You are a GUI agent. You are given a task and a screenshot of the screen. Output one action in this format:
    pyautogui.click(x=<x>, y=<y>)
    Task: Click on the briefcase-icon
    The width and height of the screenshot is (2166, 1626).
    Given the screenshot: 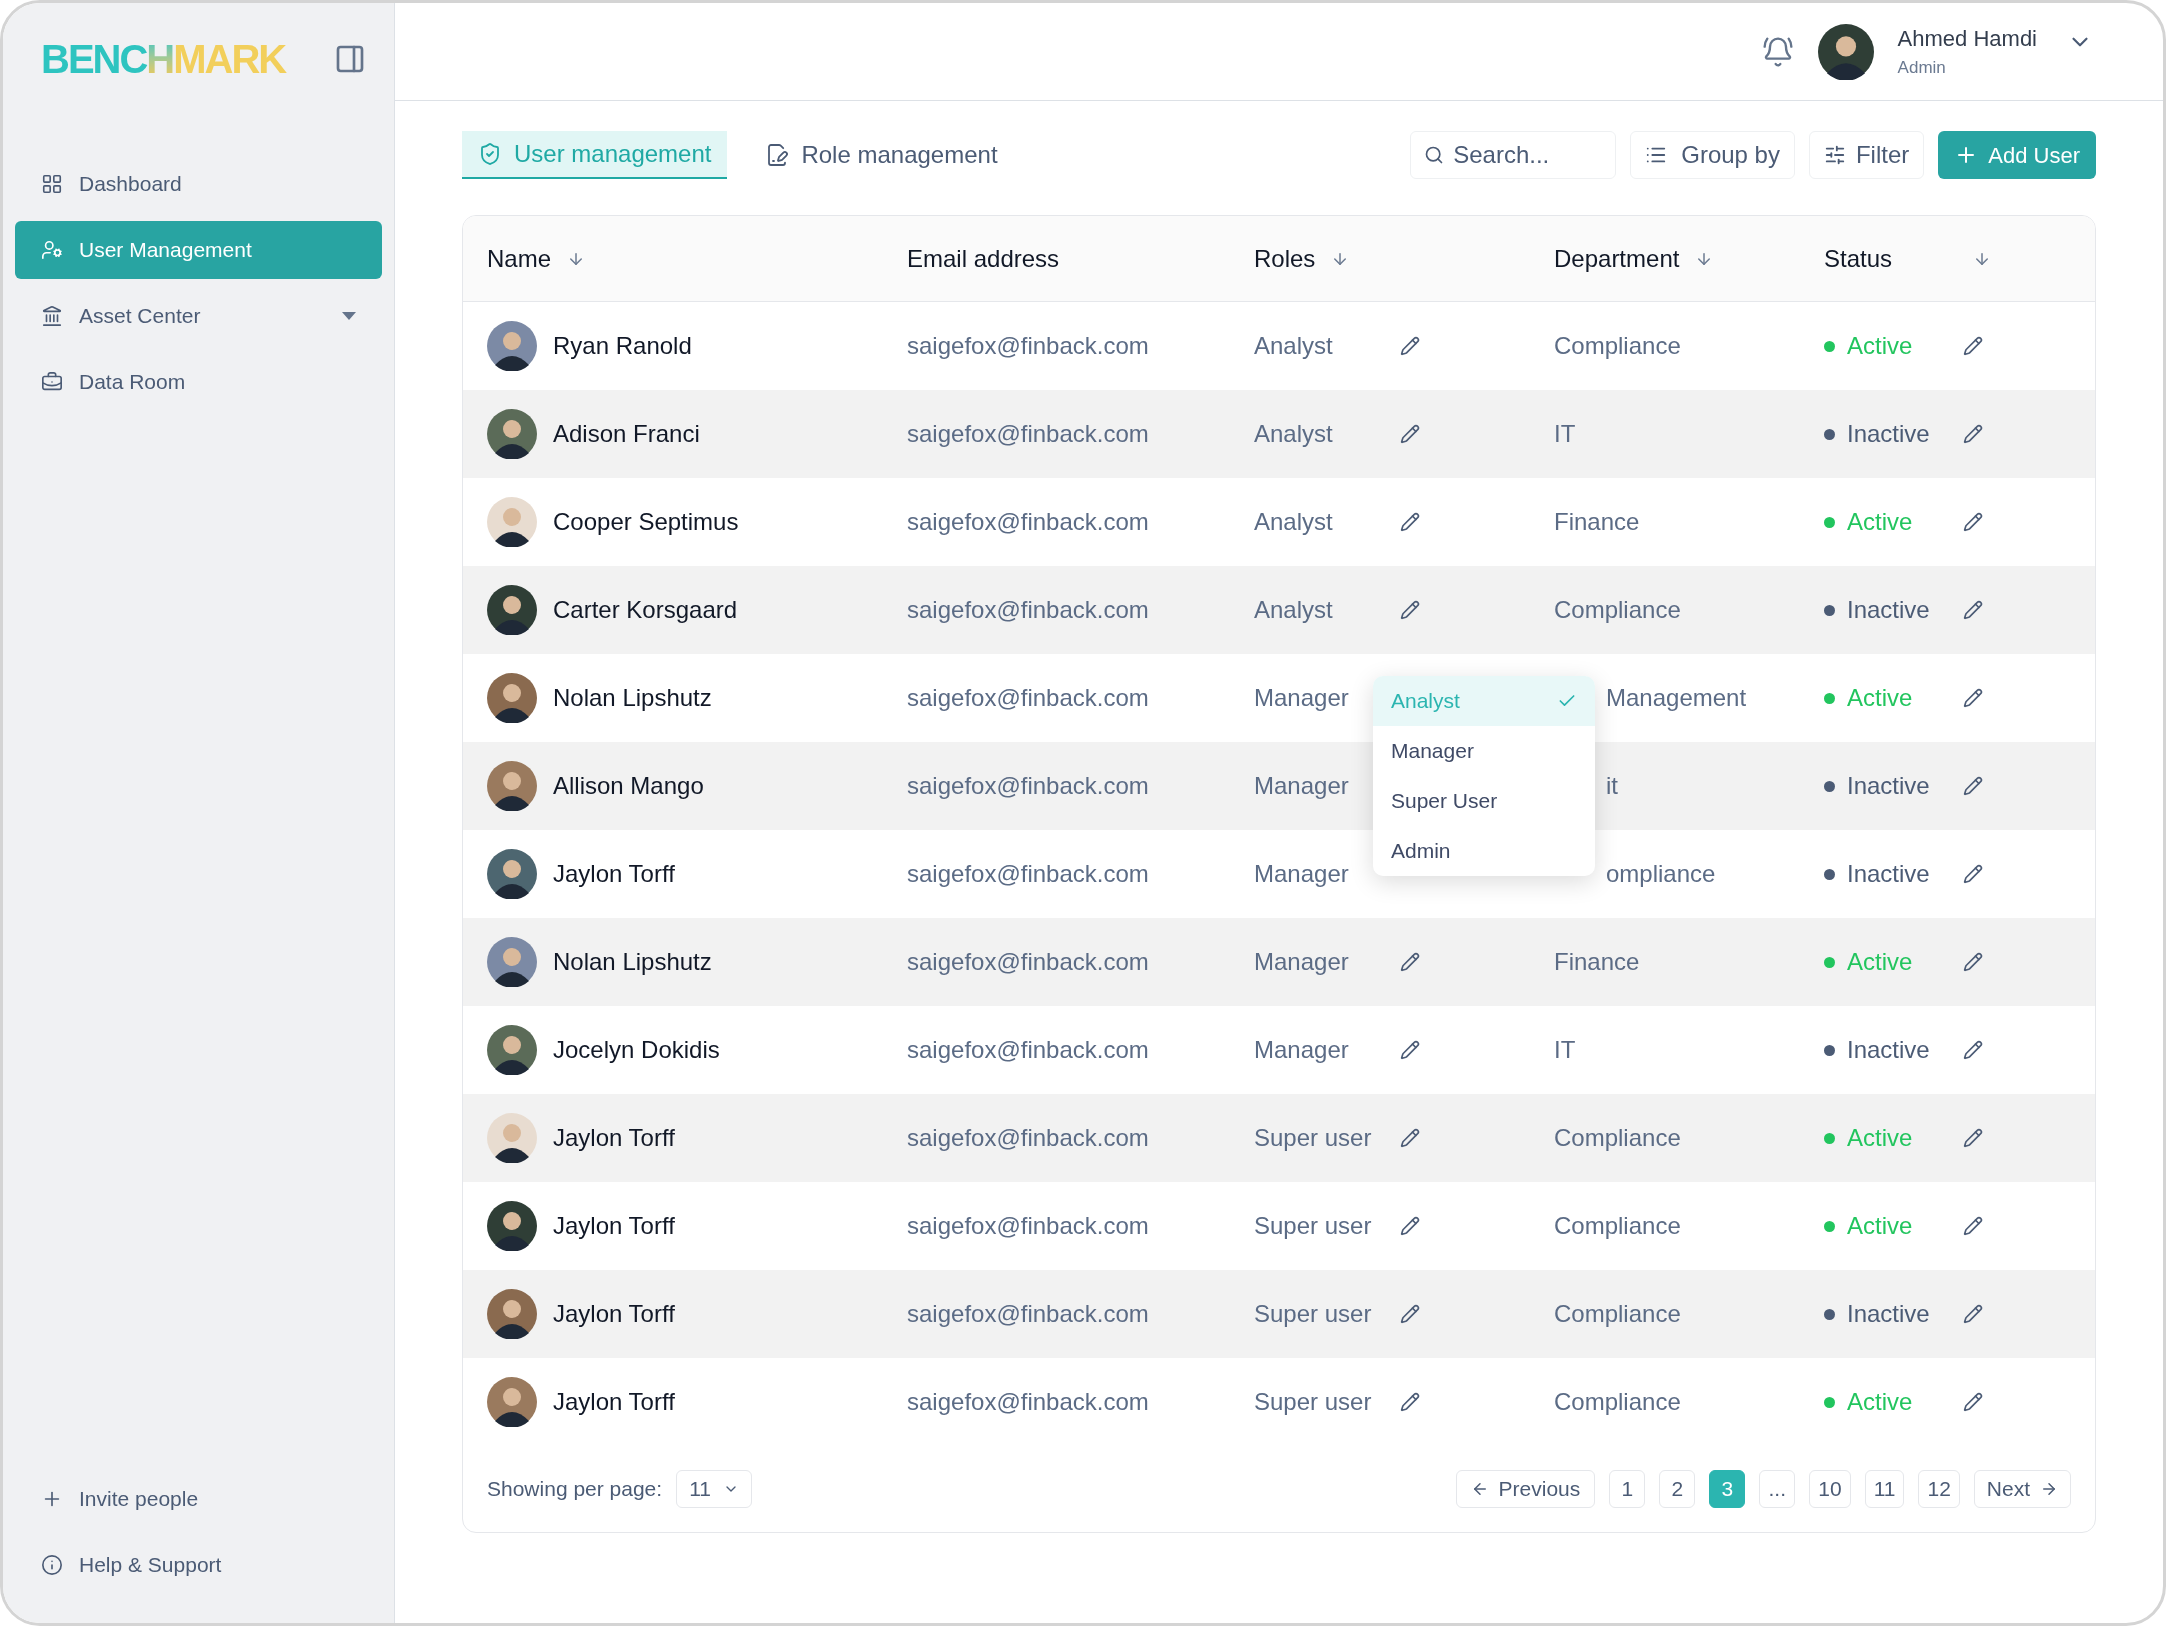 What is the action you would take?
    pyautogui.click(x=52, y=382)
    